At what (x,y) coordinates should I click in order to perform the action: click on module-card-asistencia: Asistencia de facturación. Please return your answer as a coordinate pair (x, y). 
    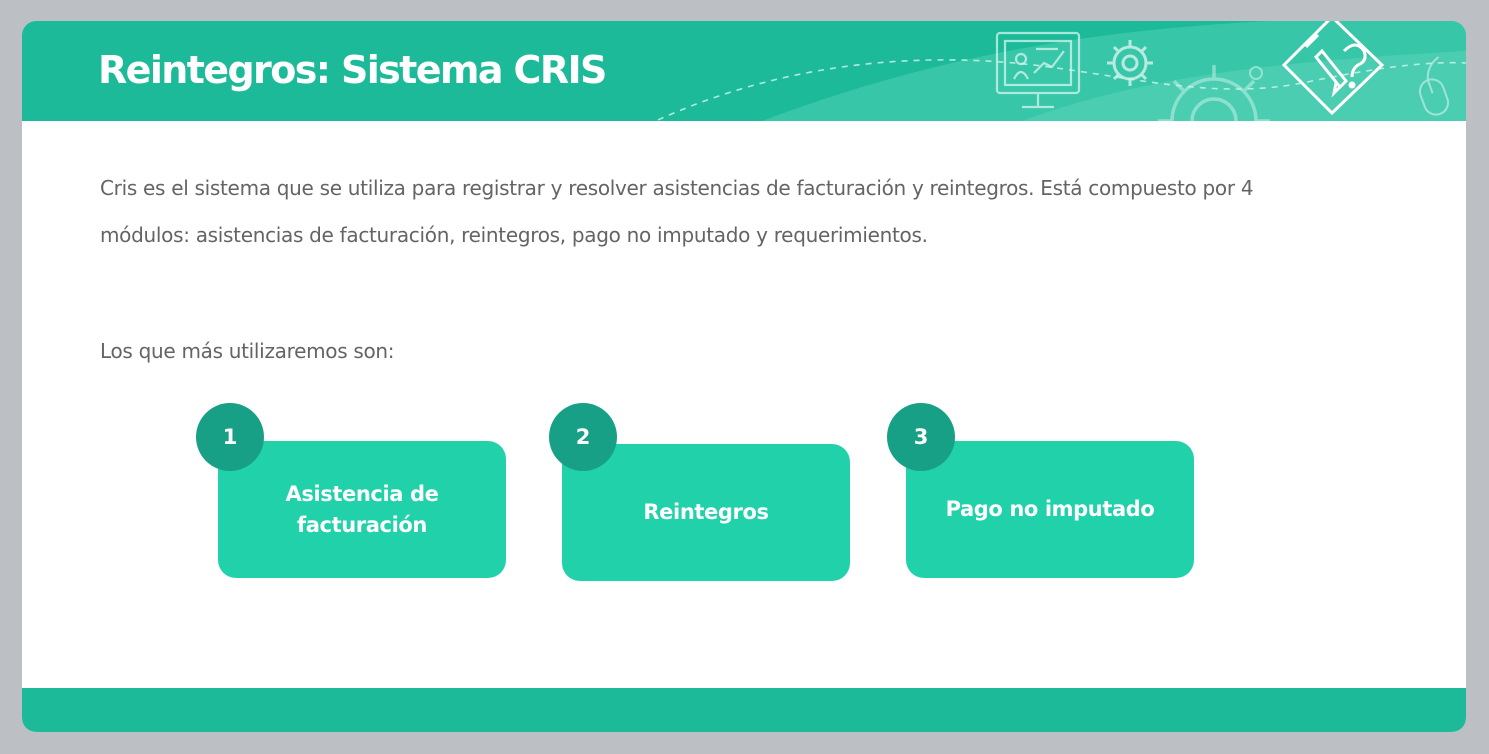
    Looking at the image, I should click on (362, 509).